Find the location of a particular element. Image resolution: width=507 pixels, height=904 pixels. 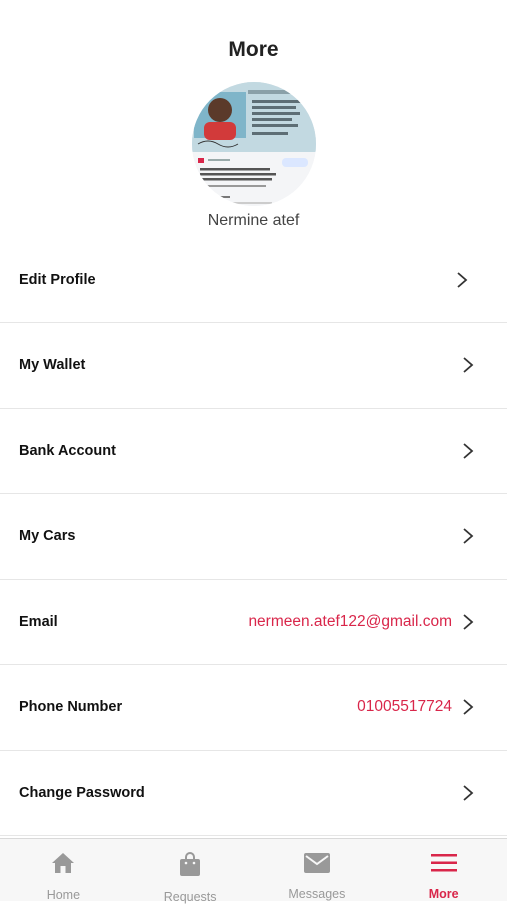

phone-number-row: Phone Number 01005517724 is located at coordinates (253, 708).